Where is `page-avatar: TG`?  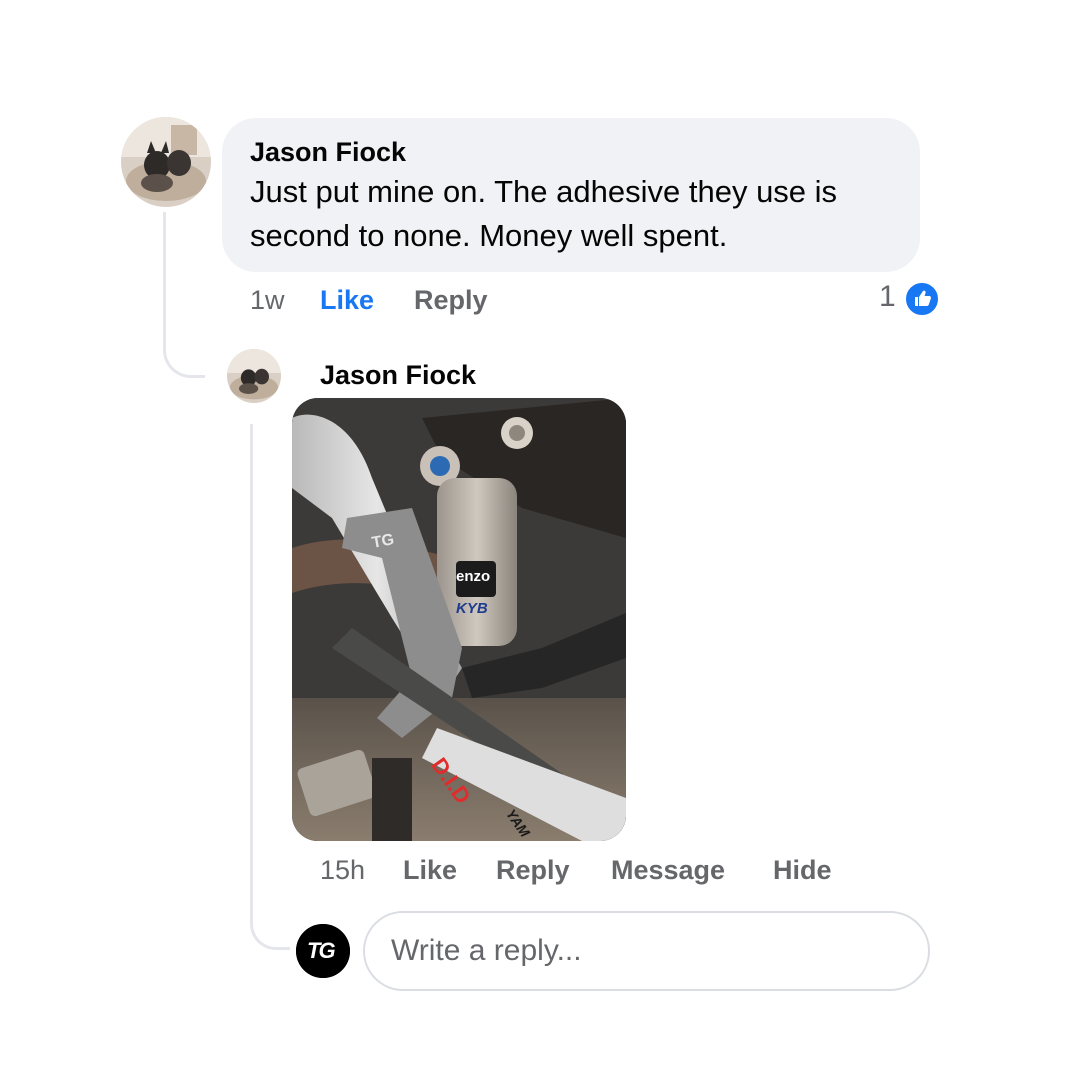
page-avatar: TG is located at coordinates (323, 951).